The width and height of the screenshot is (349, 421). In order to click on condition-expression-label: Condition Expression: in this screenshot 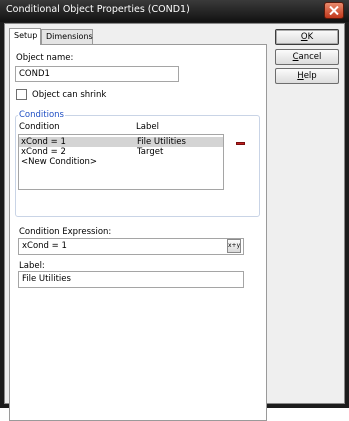, I will do `click(65, 232)`.